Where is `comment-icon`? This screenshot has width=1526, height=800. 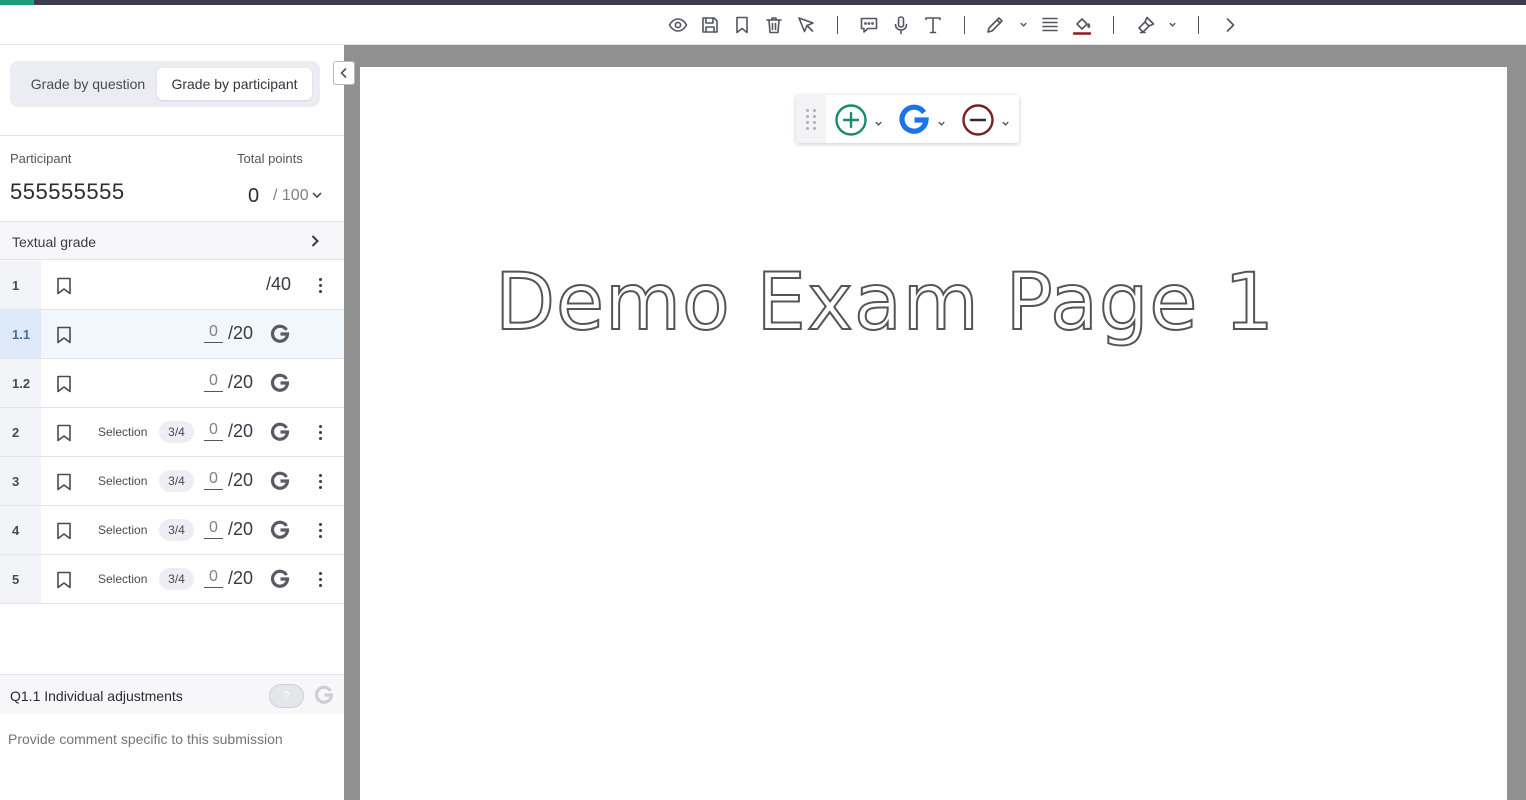 comment-icon is located at coordinates (869, 25).